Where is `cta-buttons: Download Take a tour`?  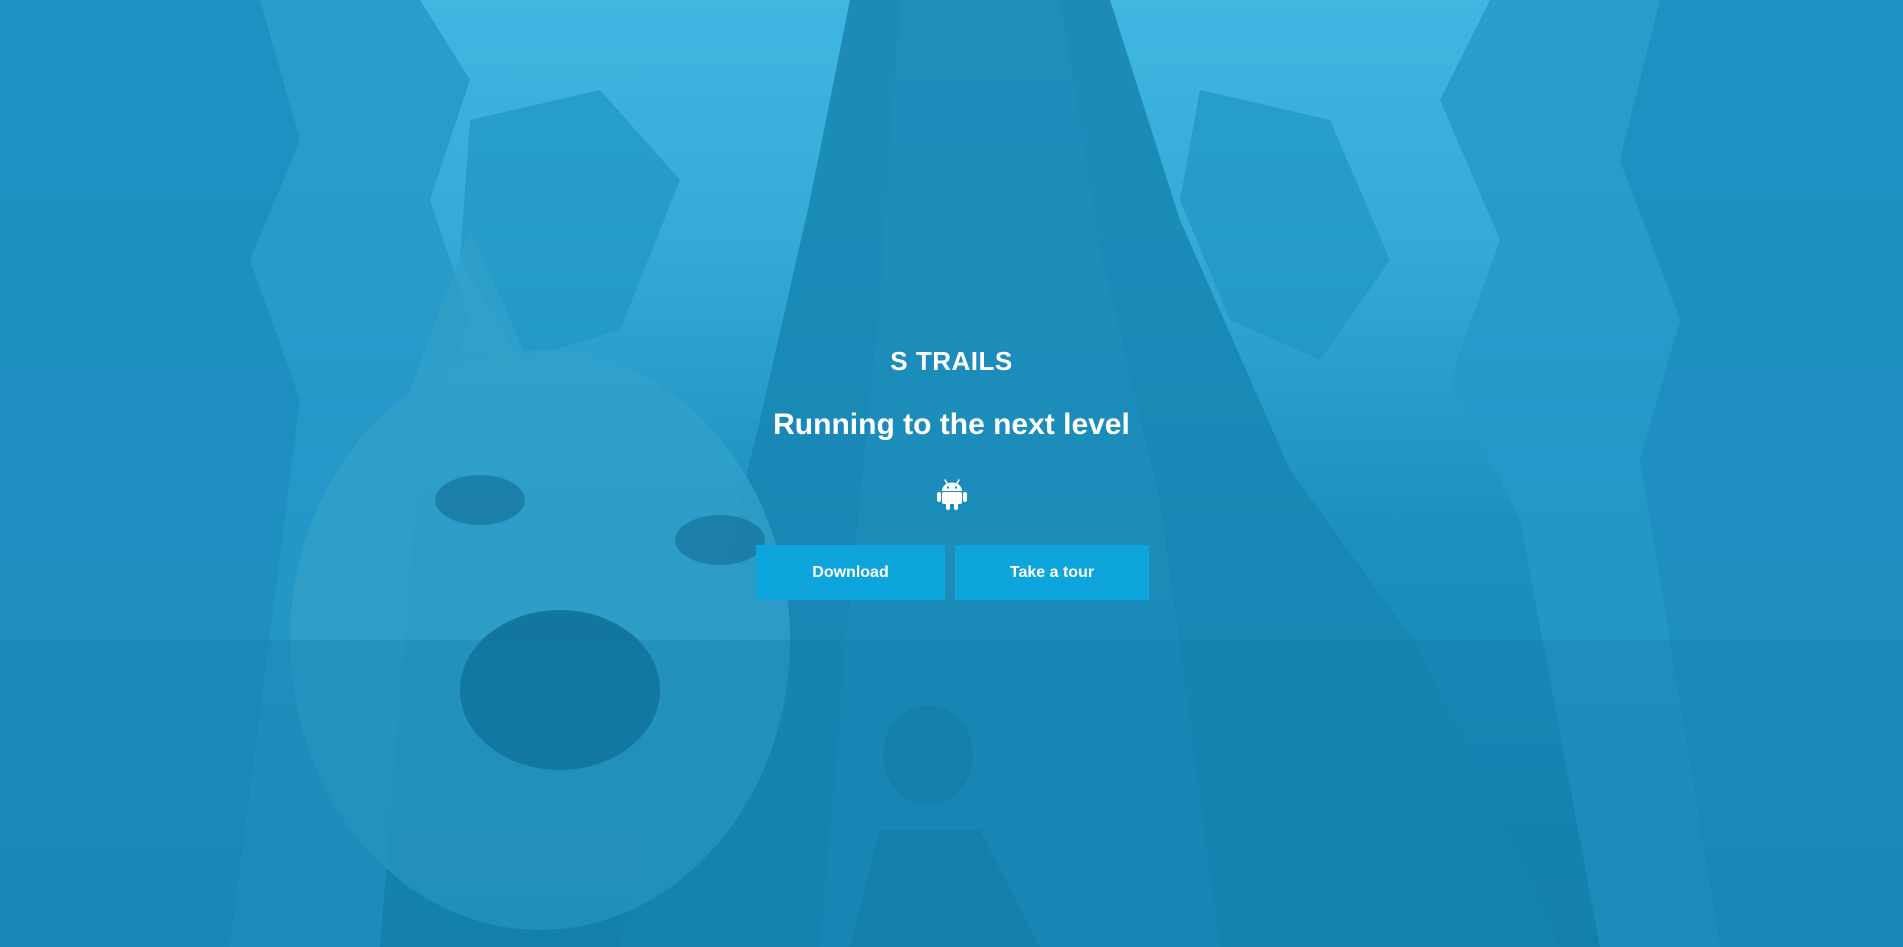
cta-buttons: Download Take a tour is located at coordinates (953, 572).